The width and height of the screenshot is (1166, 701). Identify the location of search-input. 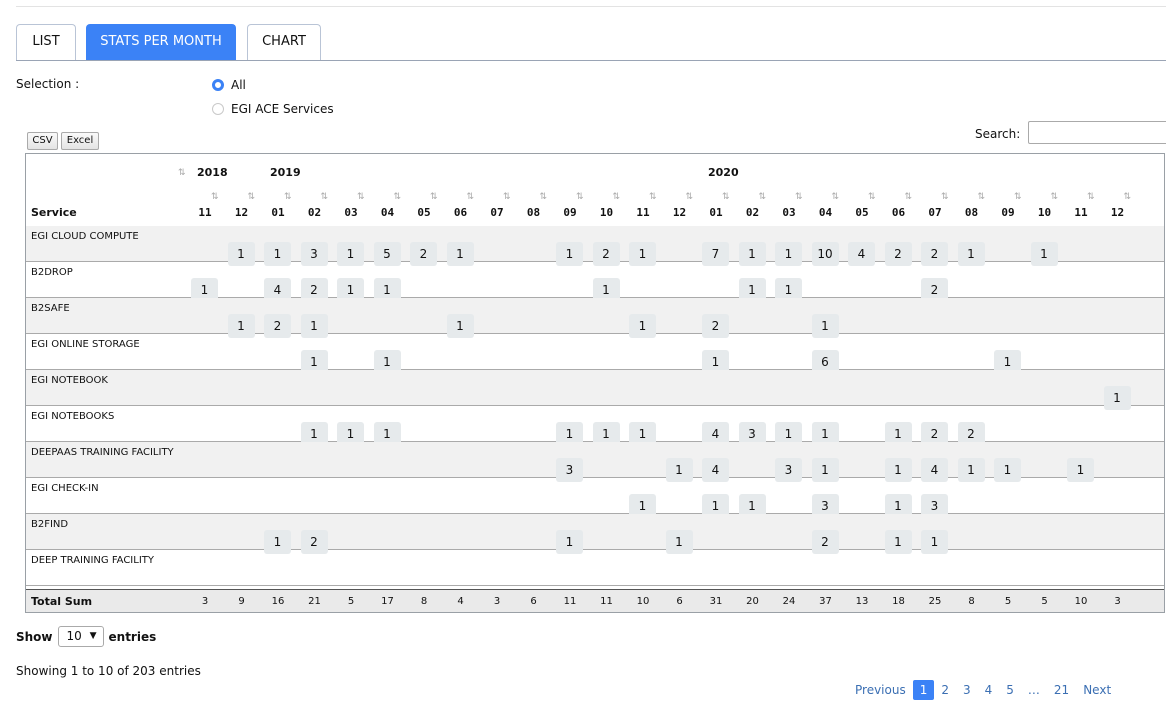
(1097, 132).